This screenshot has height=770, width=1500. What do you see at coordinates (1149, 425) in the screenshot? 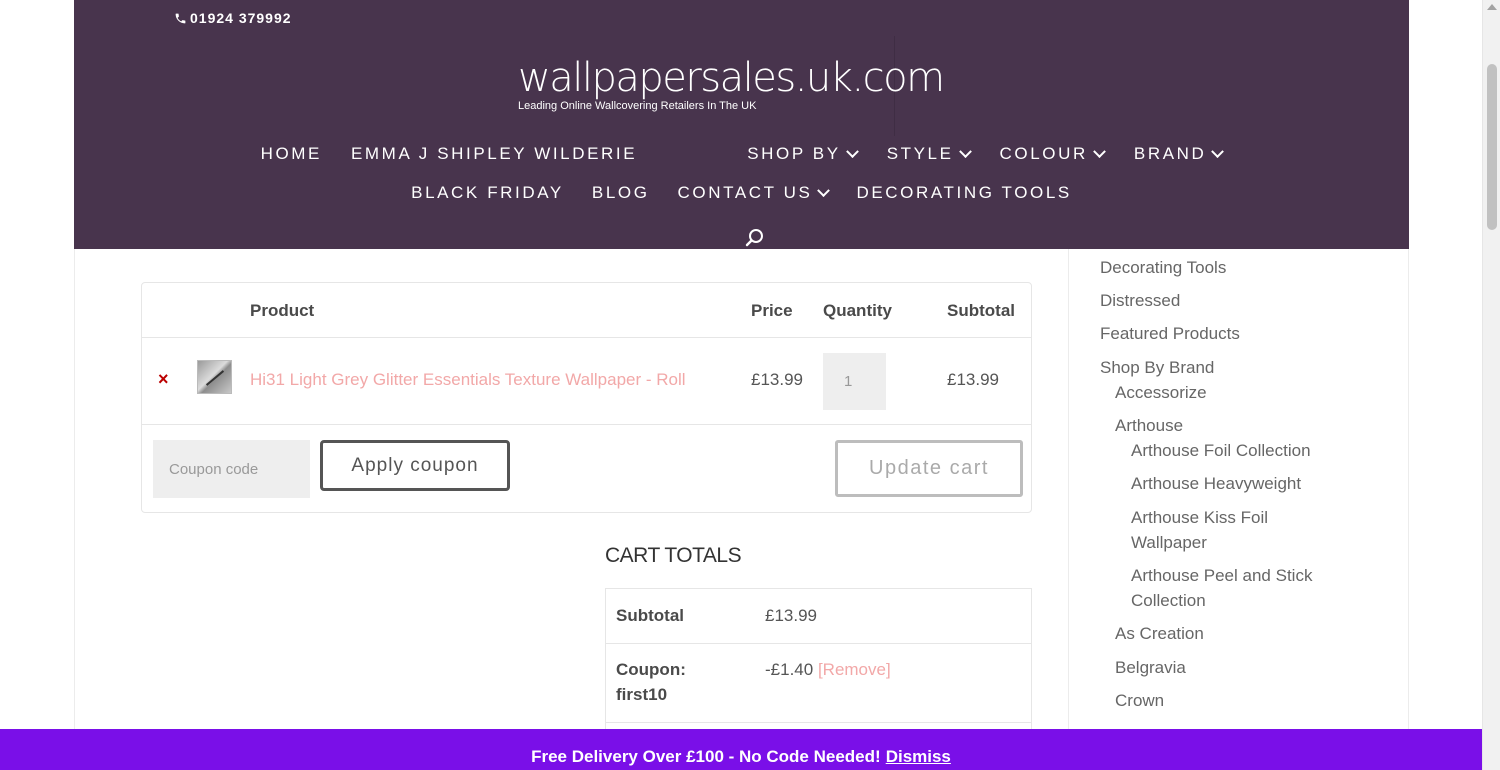
I see `sidebar-item-arthouse: Arthouse` at bounding box center [1149, 425].